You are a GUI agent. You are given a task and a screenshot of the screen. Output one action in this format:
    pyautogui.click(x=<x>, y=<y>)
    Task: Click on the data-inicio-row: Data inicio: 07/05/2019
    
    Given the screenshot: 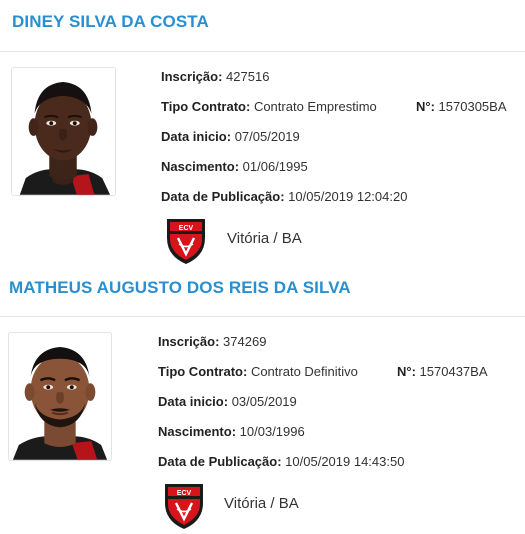 What is the action you would take?
    pyautogui.click(x=230, y=136)
    